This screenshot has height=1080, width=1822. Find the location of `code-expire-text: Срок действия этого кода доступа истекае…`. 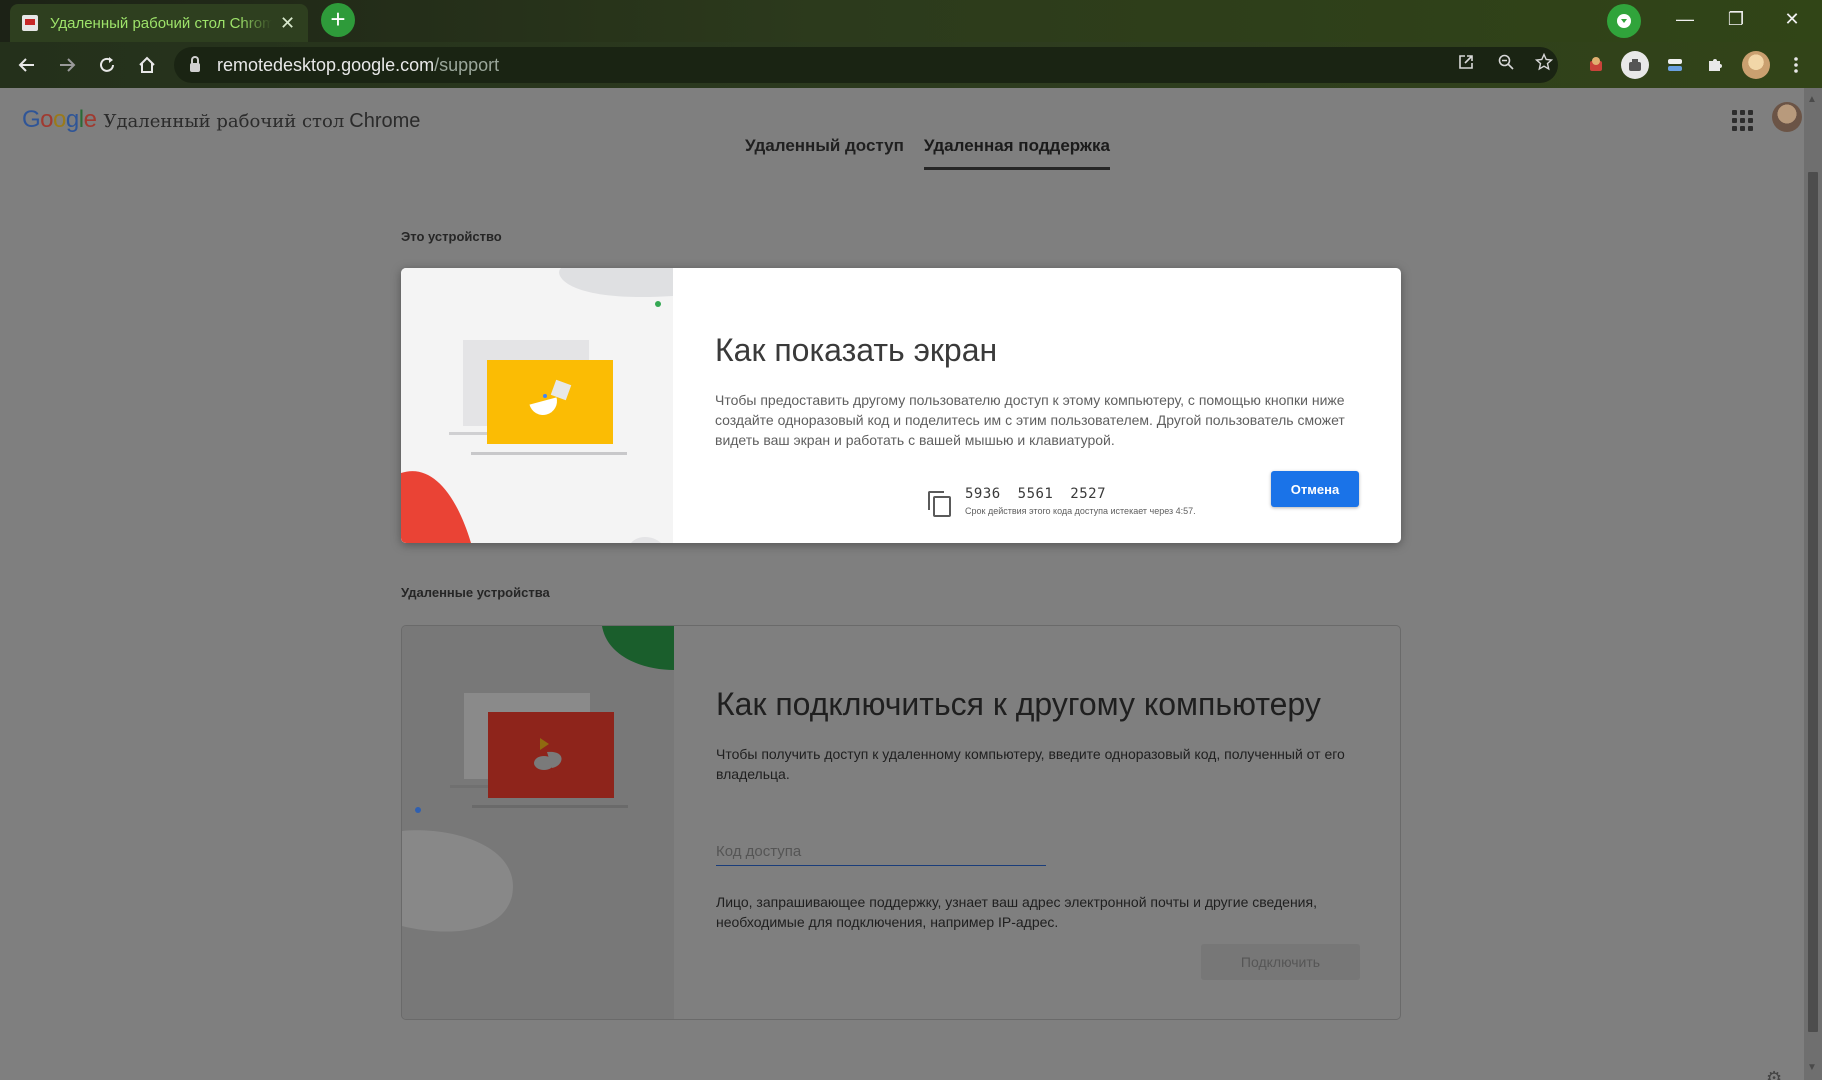

code-expire-text: Срок действия этого кода доступа истекае… is located at coordinates (1080, 511).